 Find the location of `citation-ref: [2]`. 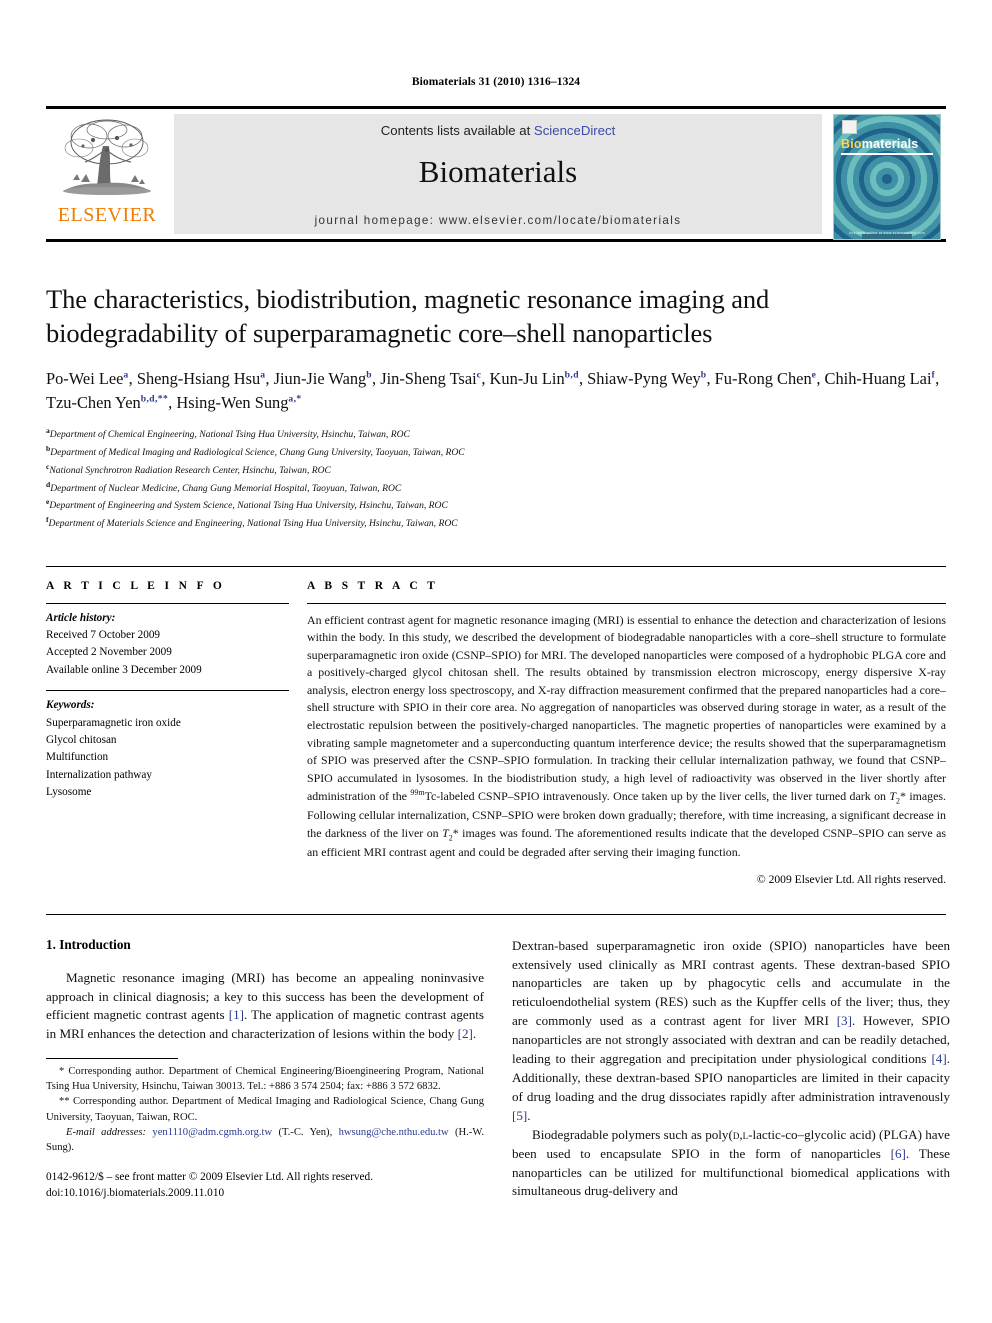

citation-ref: [2] is located at coordinates (465, 1033).